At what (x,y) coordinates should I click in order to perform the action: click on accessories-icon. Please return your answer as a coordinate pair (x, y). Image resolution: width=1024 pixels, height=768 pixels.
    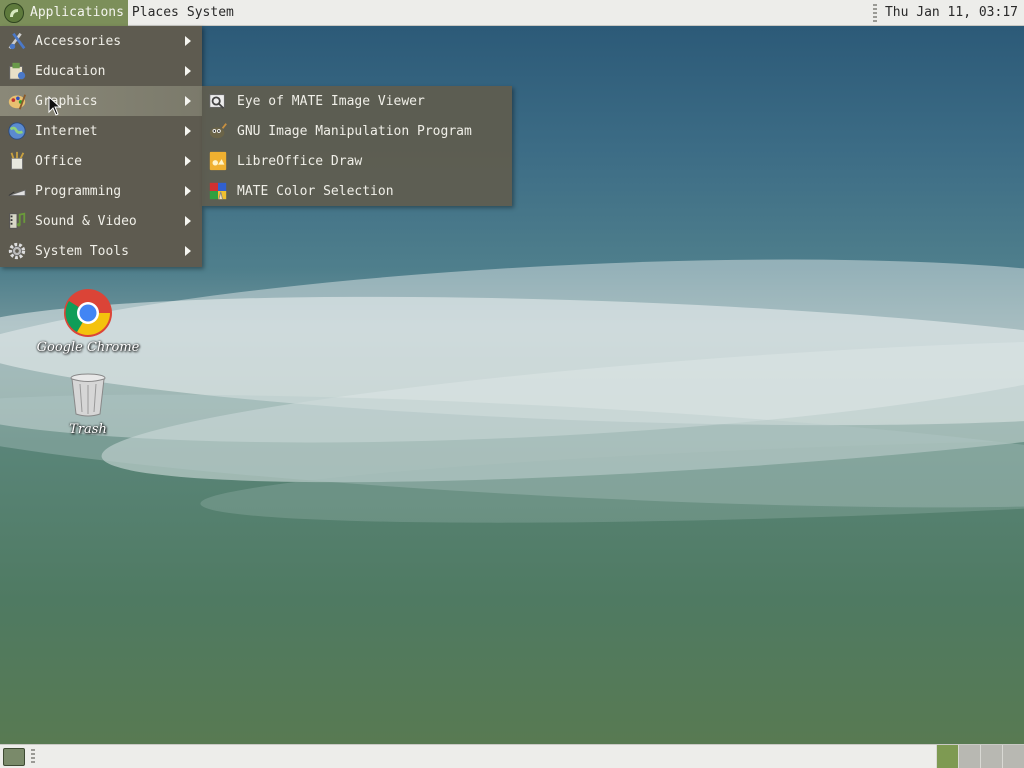
    Looking at the image, I should click on (17, 41).